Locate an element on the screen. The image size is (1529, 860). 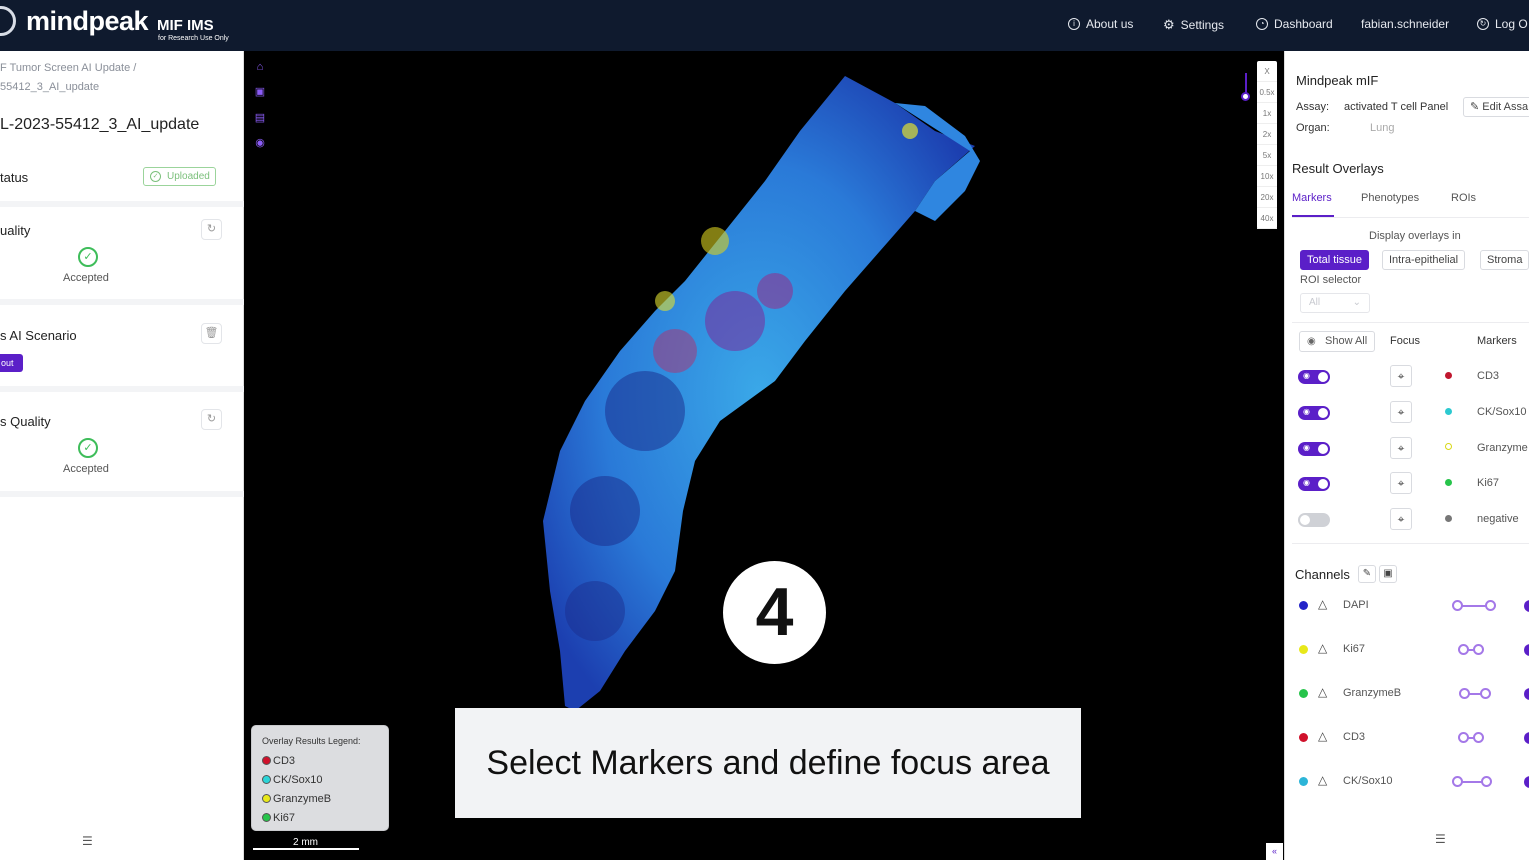
nav-settings: ⚙ Settings is located at coordinates (1193, 25).